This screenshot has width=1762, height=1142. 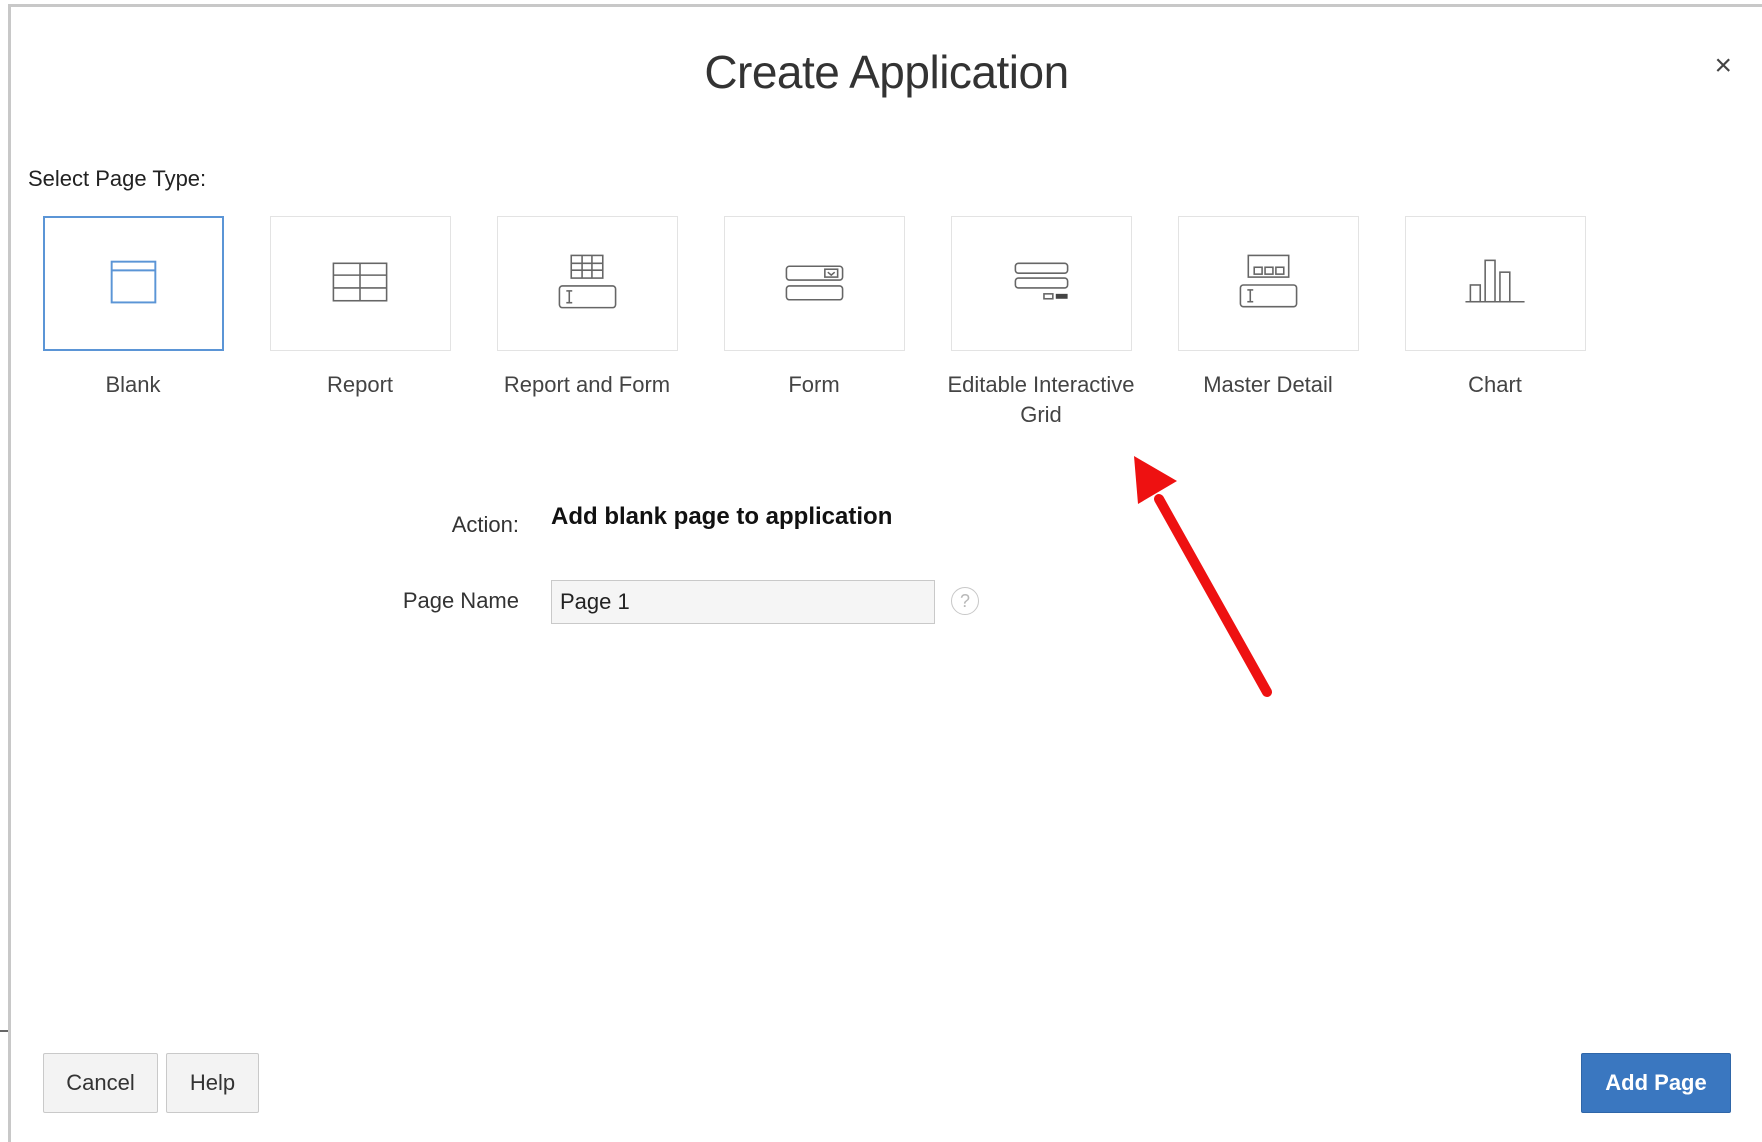 I want to click on blank-page-icon, so click(x=133, y=282).